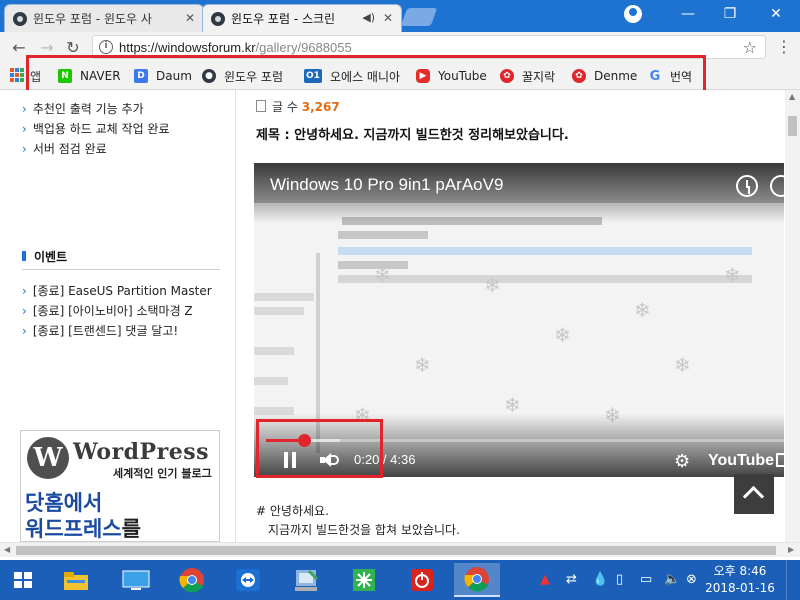 The width and height of the screenshot is (800, 600). I want to click on gear-icon: ⚙, so click(682, 461).